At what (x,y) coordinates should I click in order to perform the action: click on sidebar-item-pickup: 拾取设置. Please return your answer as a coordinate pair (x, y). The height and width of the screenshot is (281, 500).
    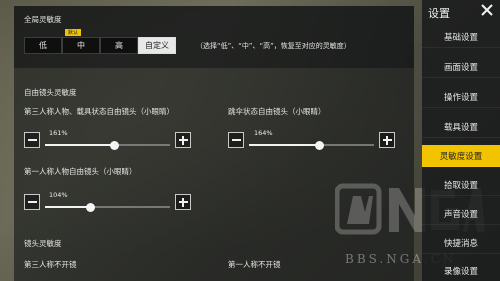
    Looking at the image, I should click on (461, 185).